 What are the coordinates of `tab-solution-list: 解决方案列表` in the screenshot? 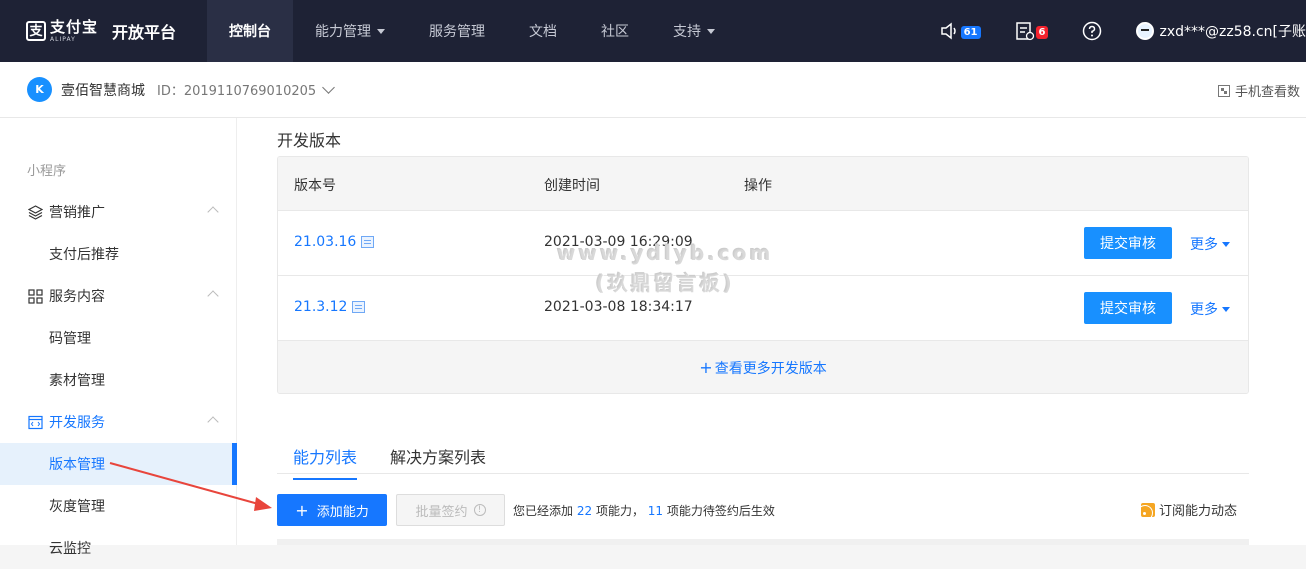 It's located at (438, 461).